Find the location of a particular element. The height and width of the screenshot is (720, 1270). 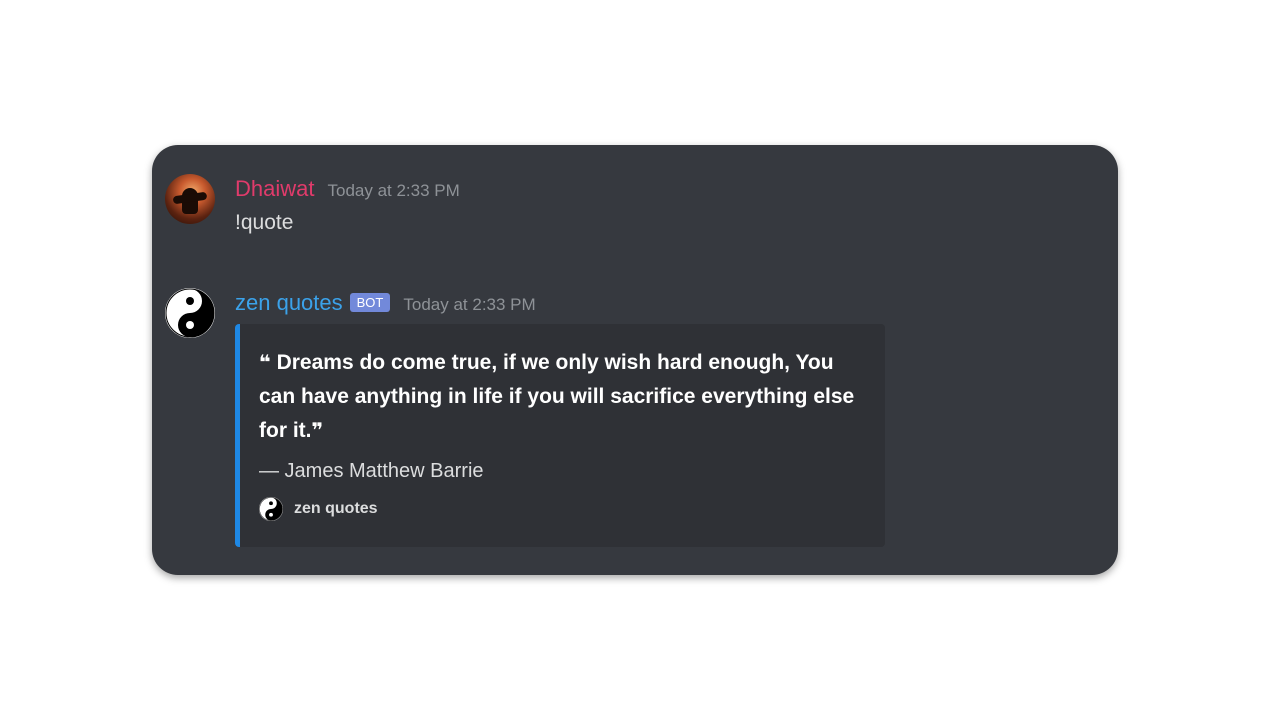

message-text: !quote is located at coordinates (264, 222).